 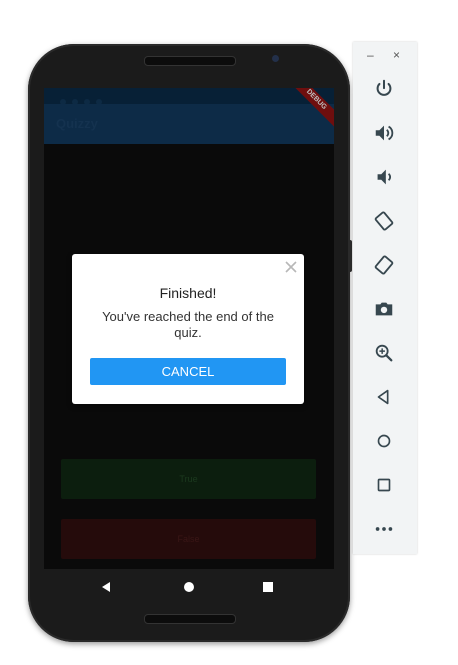 I want to click on dialog-message: You've reached the end of the quiz., so click(x=188, y=324).